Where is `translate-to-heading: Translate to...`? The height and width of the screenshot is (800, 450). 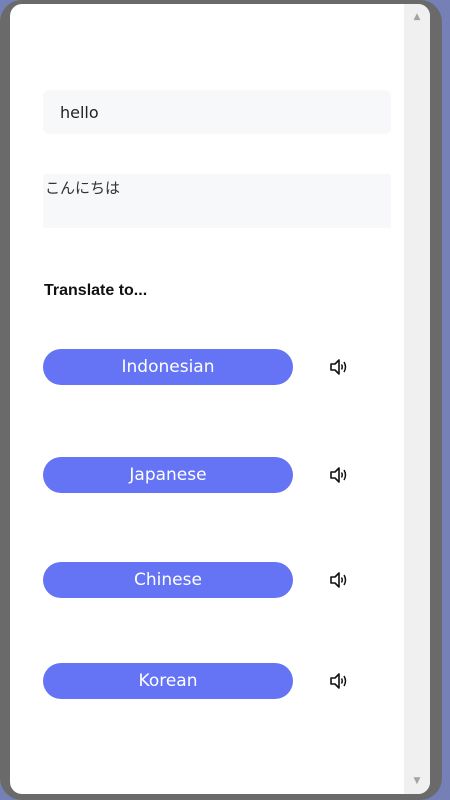
translate-to-heading: Translate to... is located at coordinates (96, 290).